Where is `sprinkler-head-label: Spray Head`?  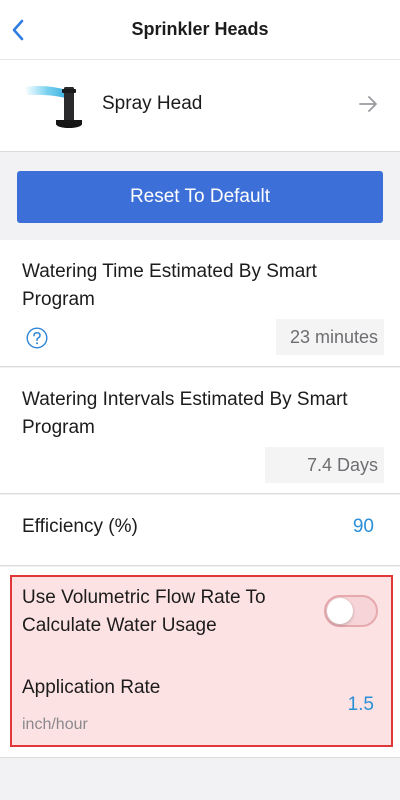
sprinkler-head-label: Spray Head is located at coordinates (152, 103).